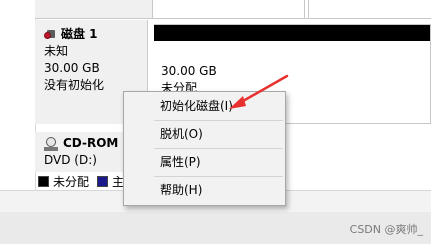 The height and width of the screenshot is (244, 431). Describe the element at coordinates (72, 68) in the screenshot. I see `disk-1-size: 30.00 GB` at that location.